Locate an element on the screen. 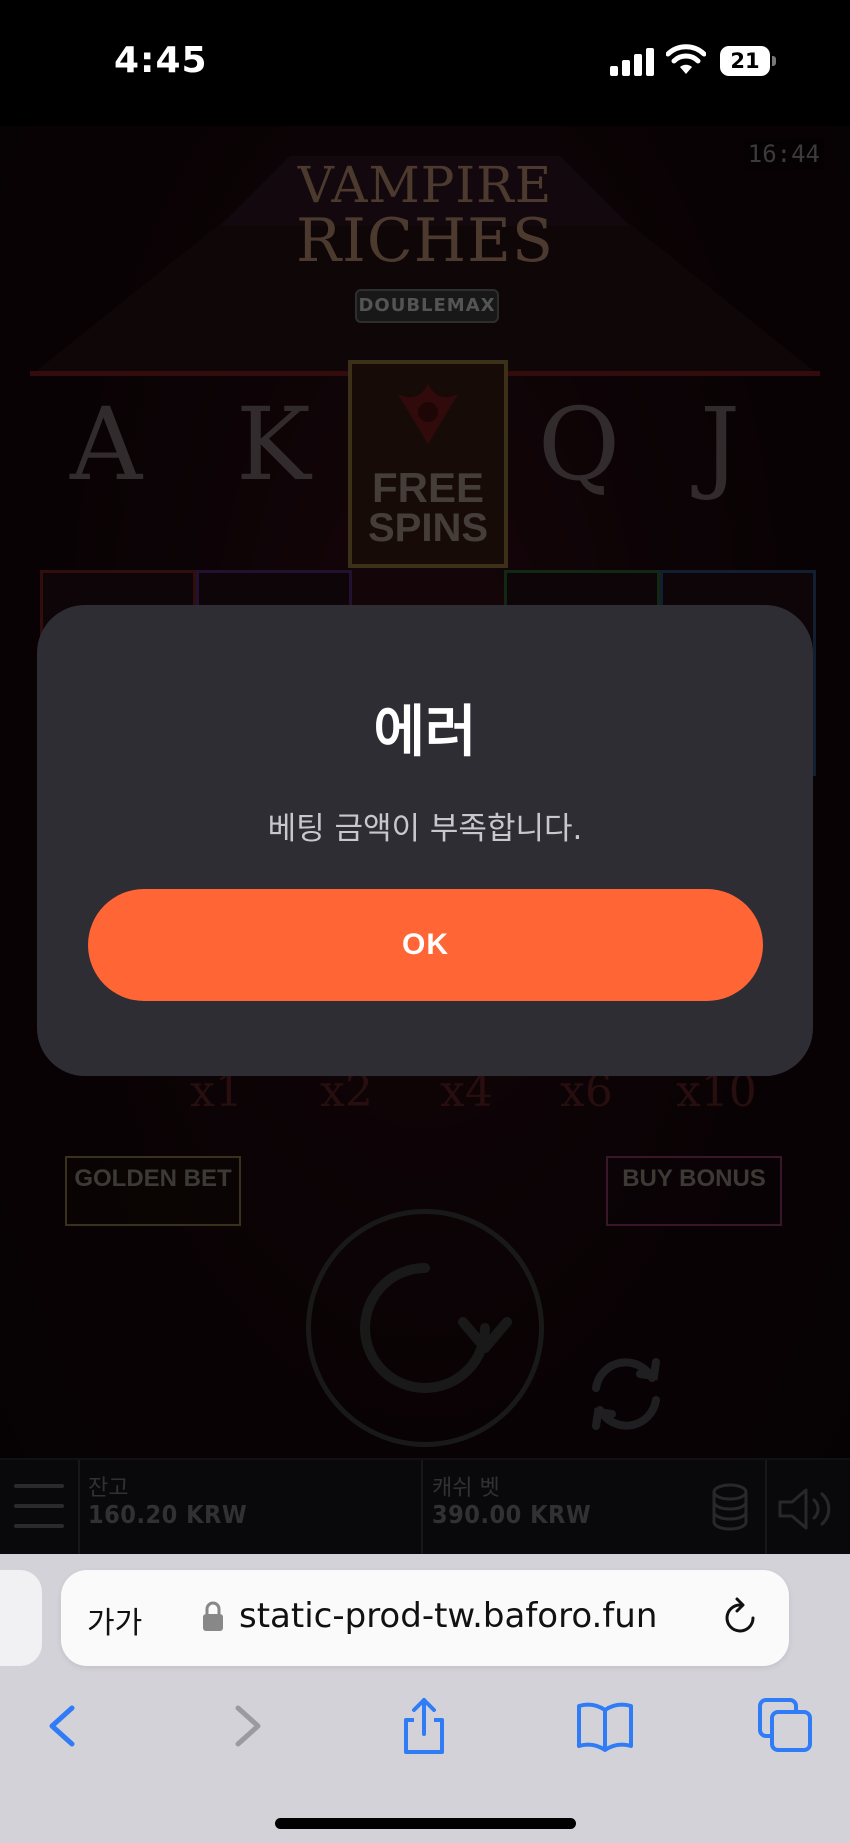 The width and height of the screenshot is (850, 1843). bookmarks-icon is located at coordinates (605, 1726).